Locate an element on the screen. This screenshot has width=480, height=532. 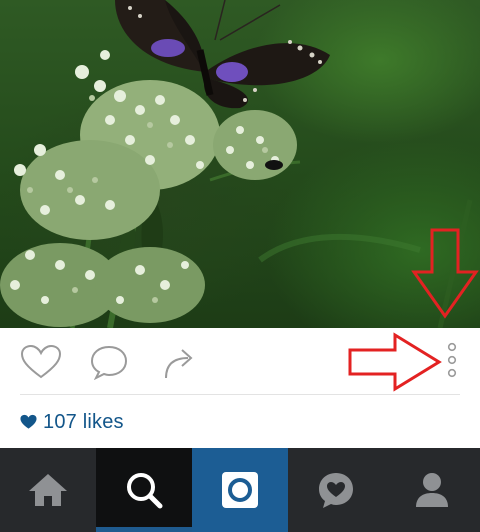
heart-bubble-icon is located at coordinates (336, 490).